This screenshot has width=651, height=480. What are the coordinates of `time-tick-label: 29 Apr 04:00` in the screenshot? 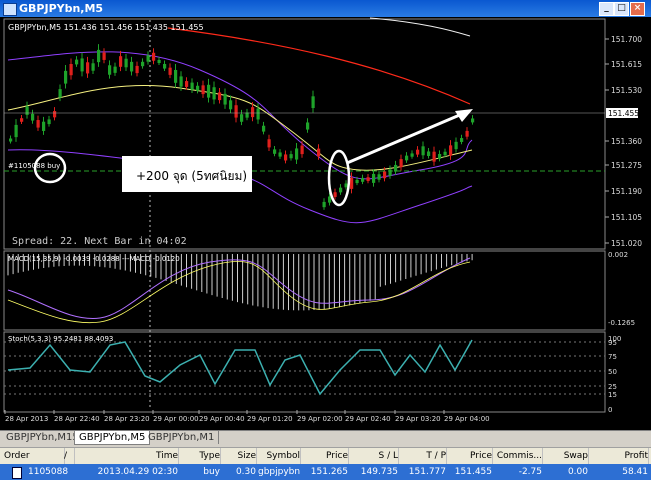 It's located at (467, 419).